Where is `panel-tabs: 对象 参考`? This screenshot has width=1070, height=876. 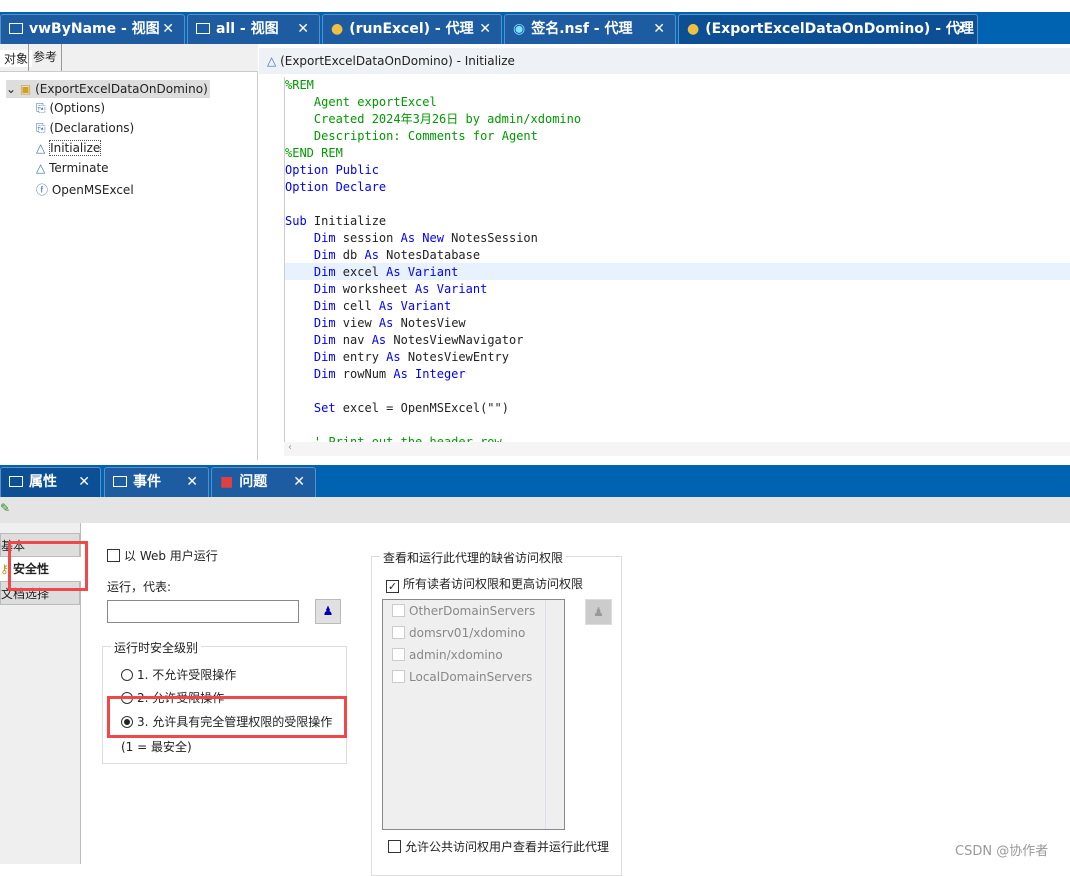 panel-tabs: 对象 参考 is located at coordinates (129, 58).